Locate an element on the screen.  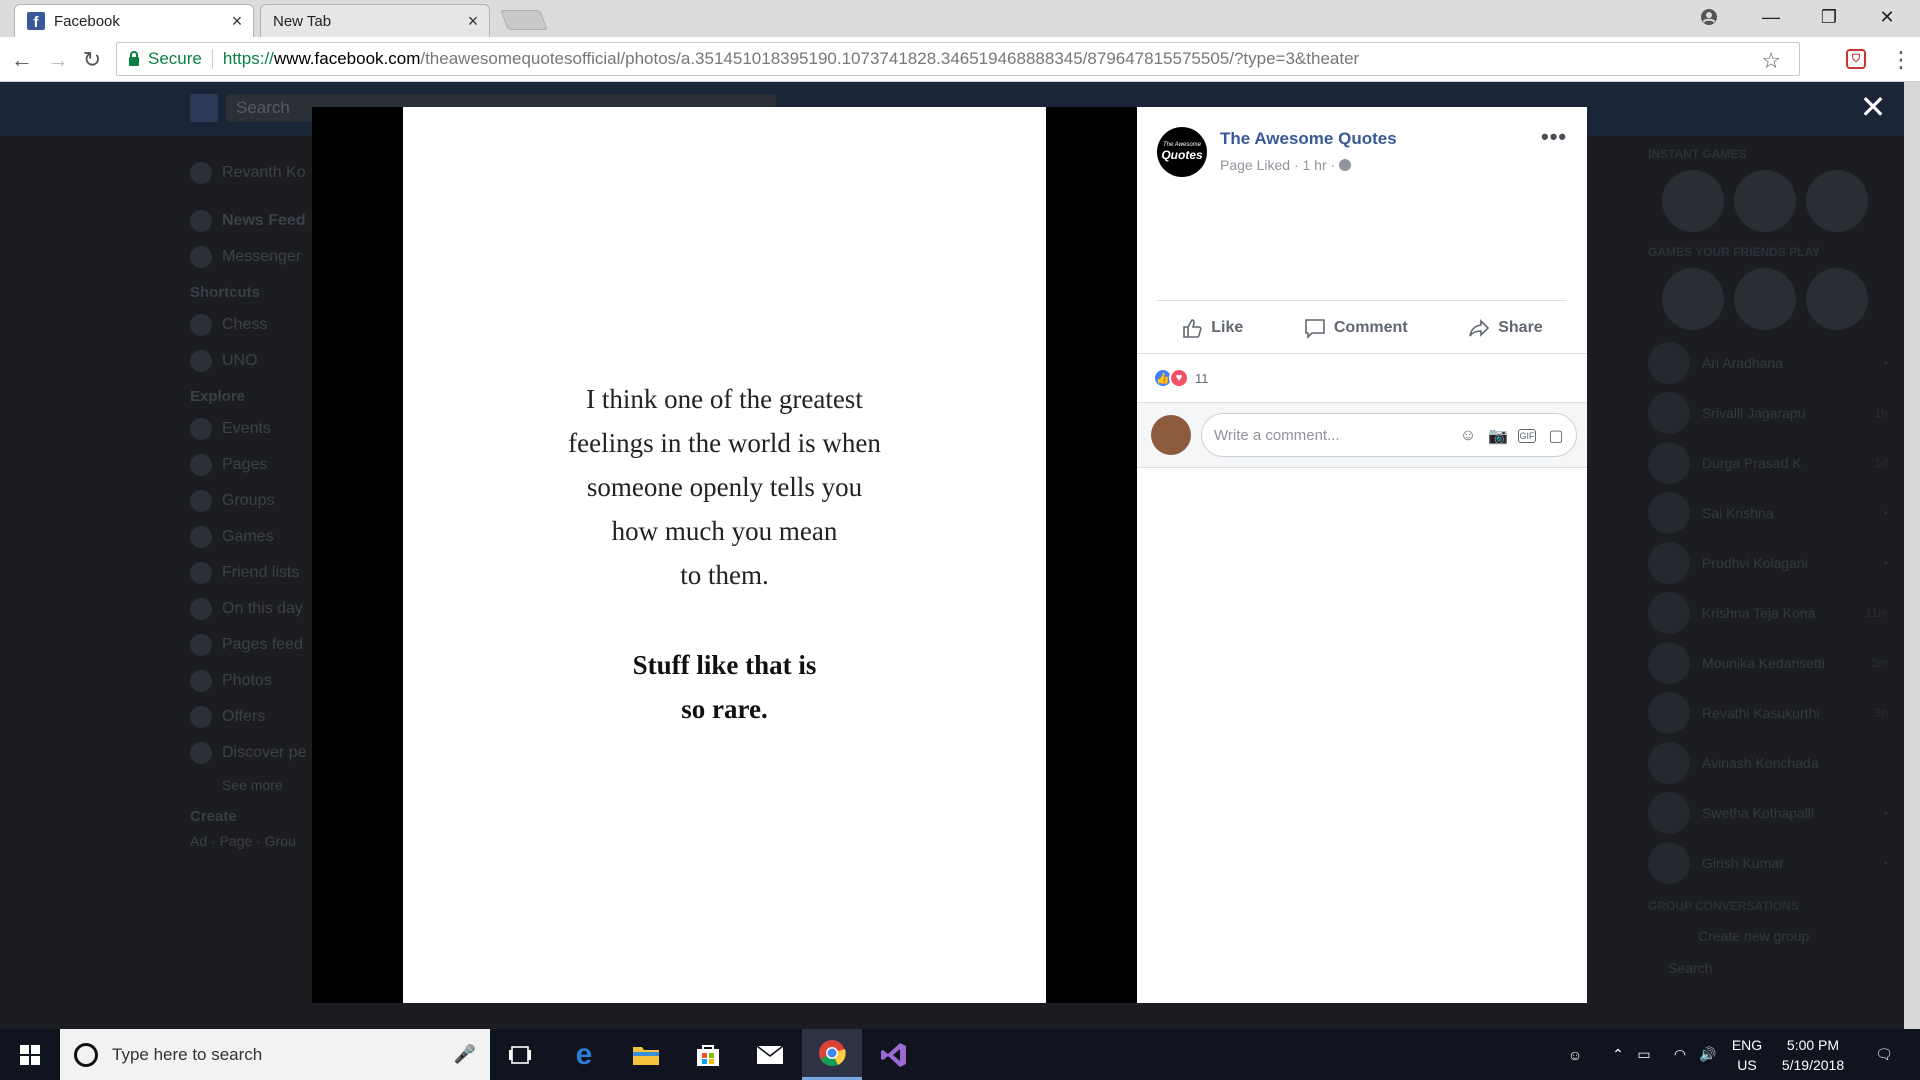
share-button: Share is located at coordinates (1505, 328).